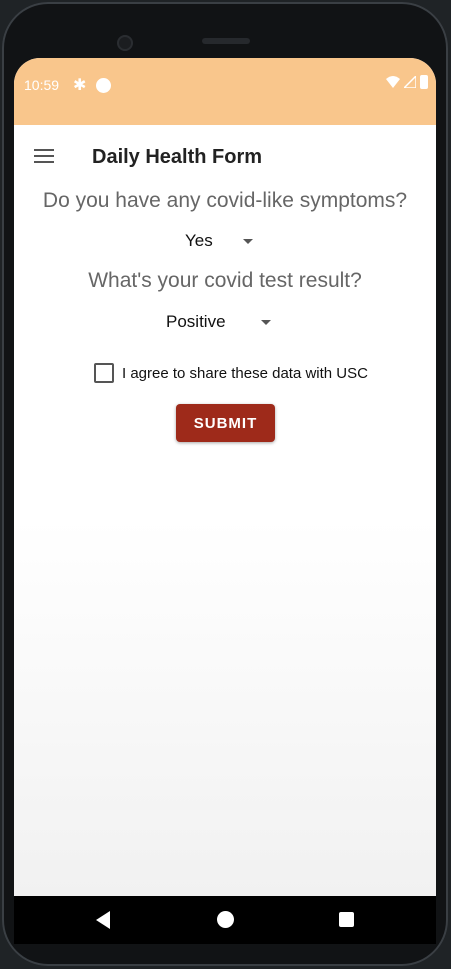 The width and height of the screenshot is (451, 969). What do you see at coordinates (245, 373) in the screenshot?
I see `agree-label: I agree to share these data with USC` at bounding box center [245, 373].